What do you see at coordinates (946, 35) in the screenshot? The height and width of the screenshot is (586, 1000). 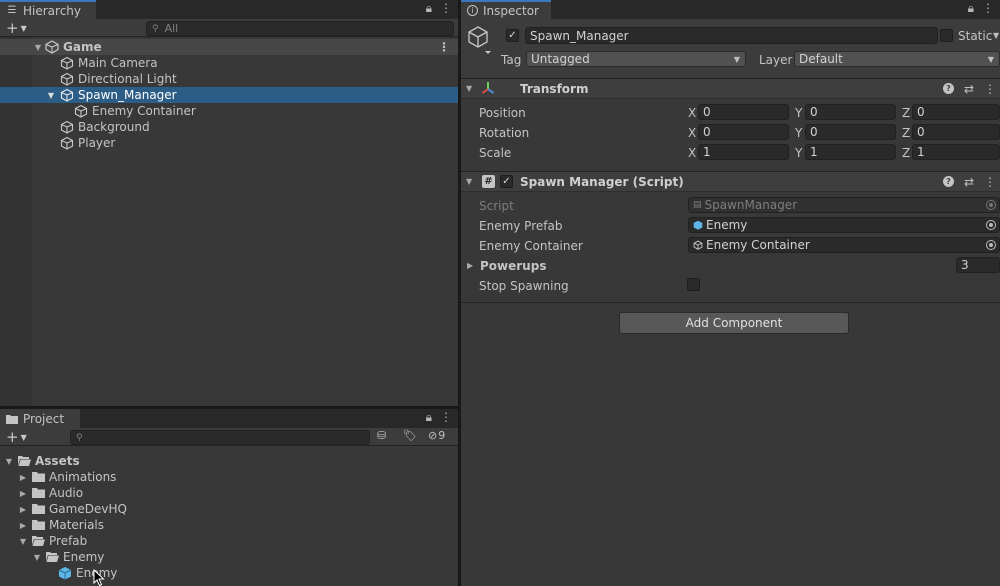 I see `static-checkbox` at bounding box center [946, 35].